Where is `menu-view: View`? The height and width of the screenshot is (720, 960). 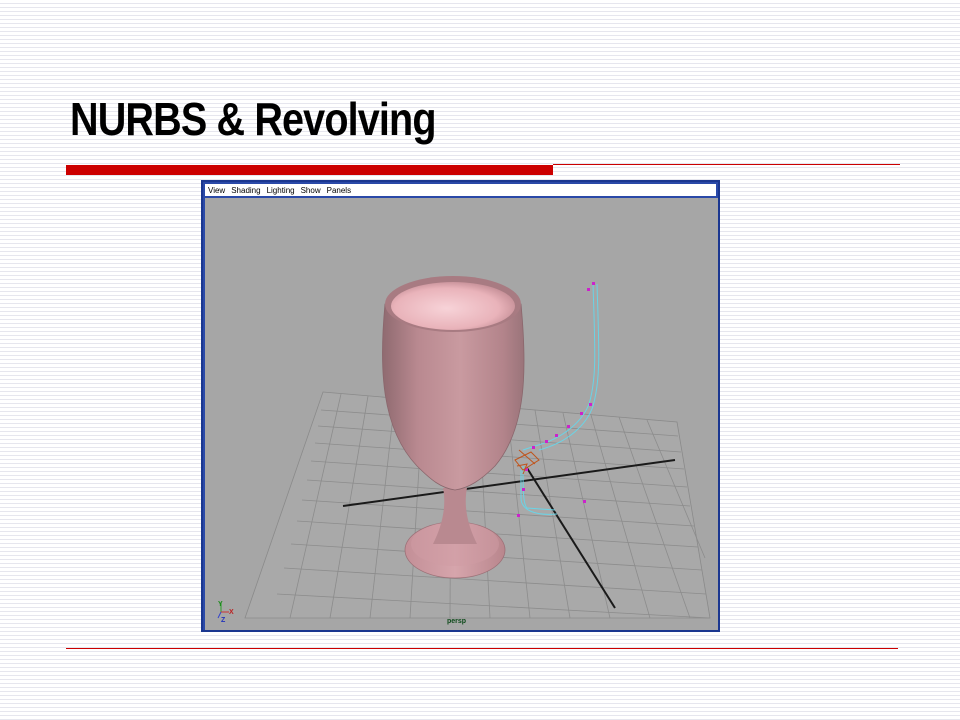 menu-view: View is located at coordinates (216, 190).